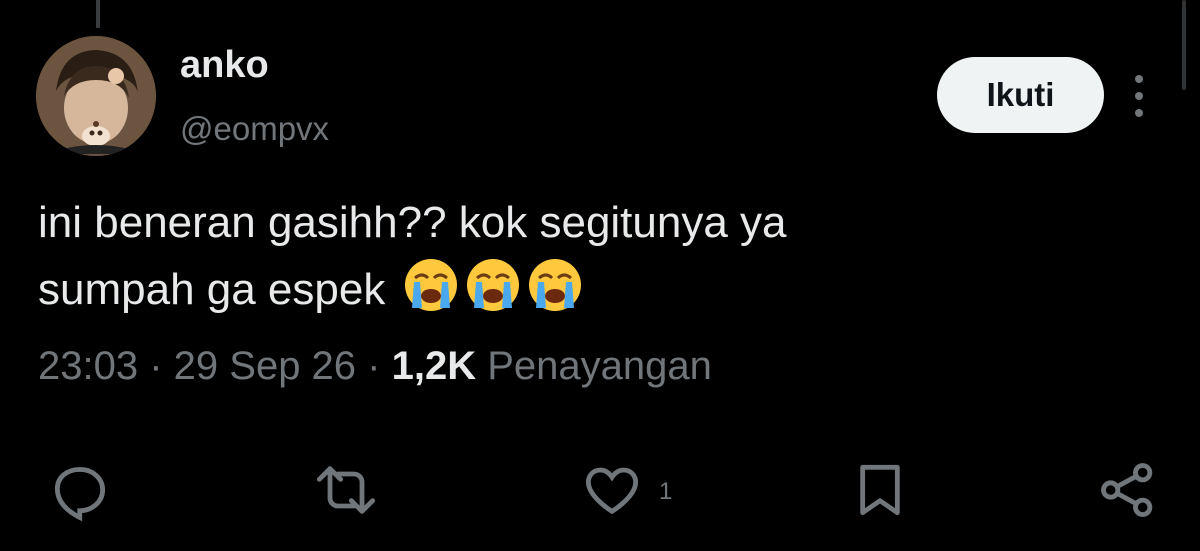  What do you see at coordinates (880, 492) in the screenshot?
I see `bookmark-icon` at bounding box center [880, 492].